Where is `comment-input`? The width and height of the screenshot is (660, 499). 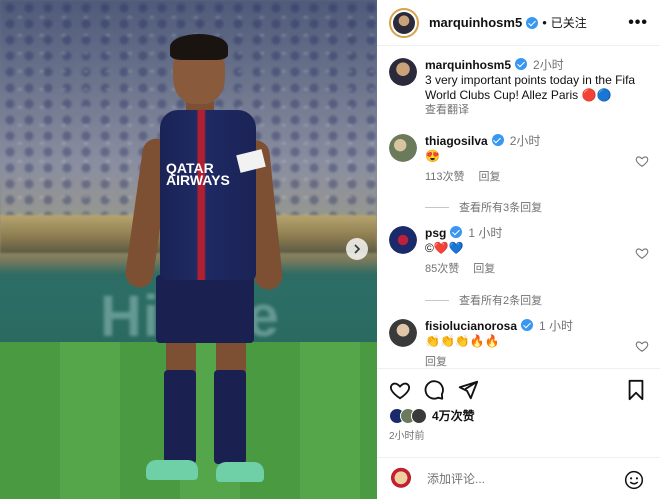
comment-input is located at coordinates (517, 479).